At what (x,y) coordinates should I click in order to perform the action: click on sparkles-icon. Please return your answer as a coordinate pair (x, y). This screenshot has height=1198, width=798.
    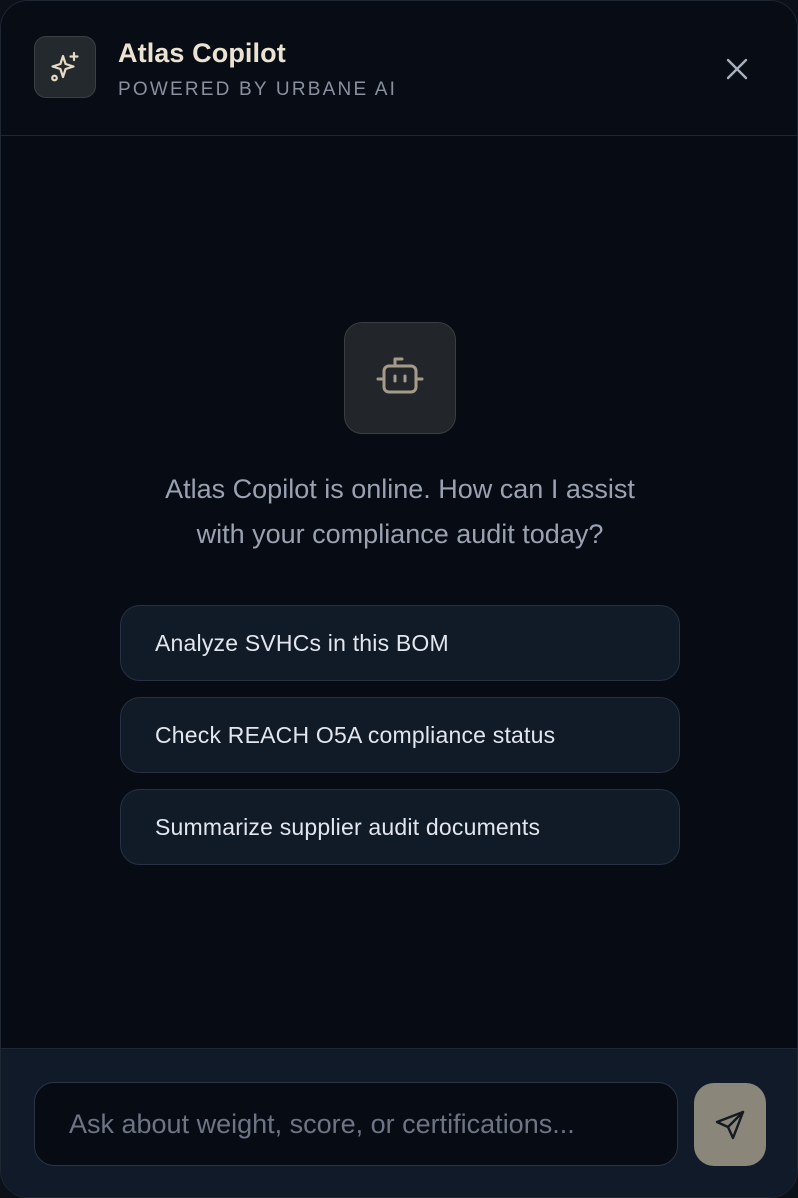
    Looking at the image, I should click on (65, 66).